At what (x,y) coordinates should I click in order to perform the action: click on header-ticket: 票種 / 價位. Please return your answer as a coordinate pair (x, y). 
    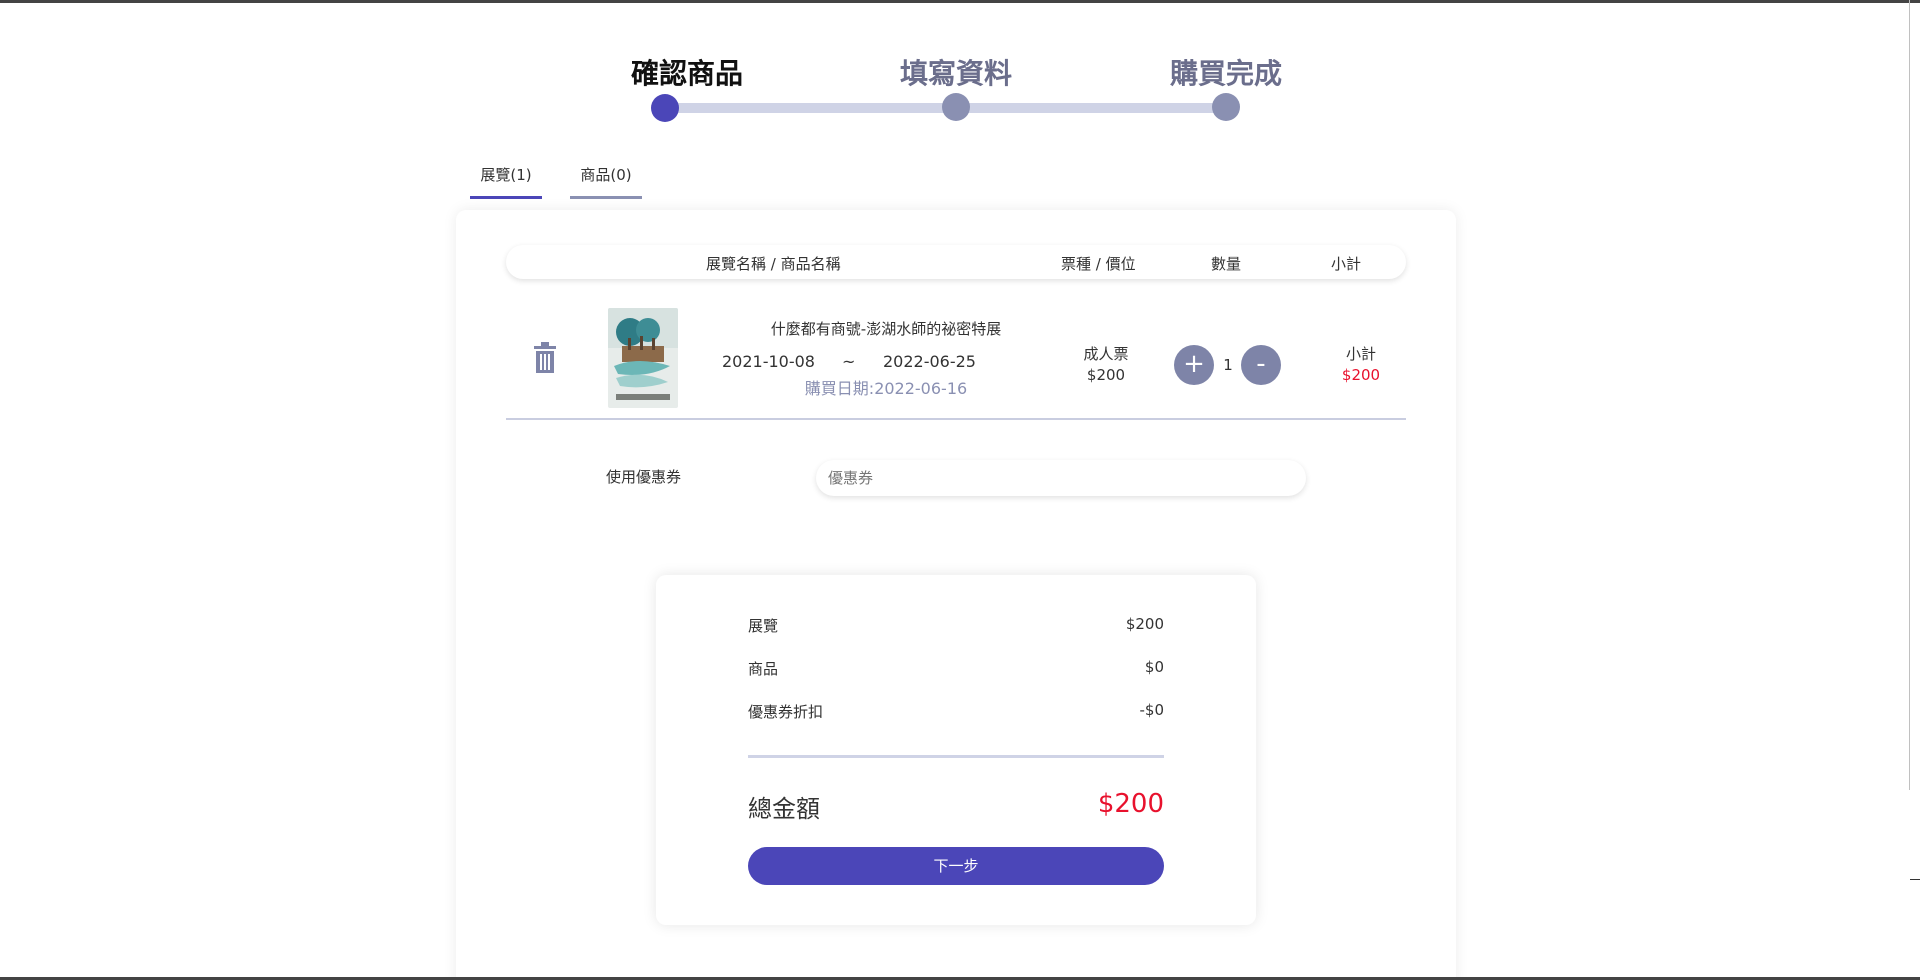
    Looking at the image, I should click on (1098, 264).